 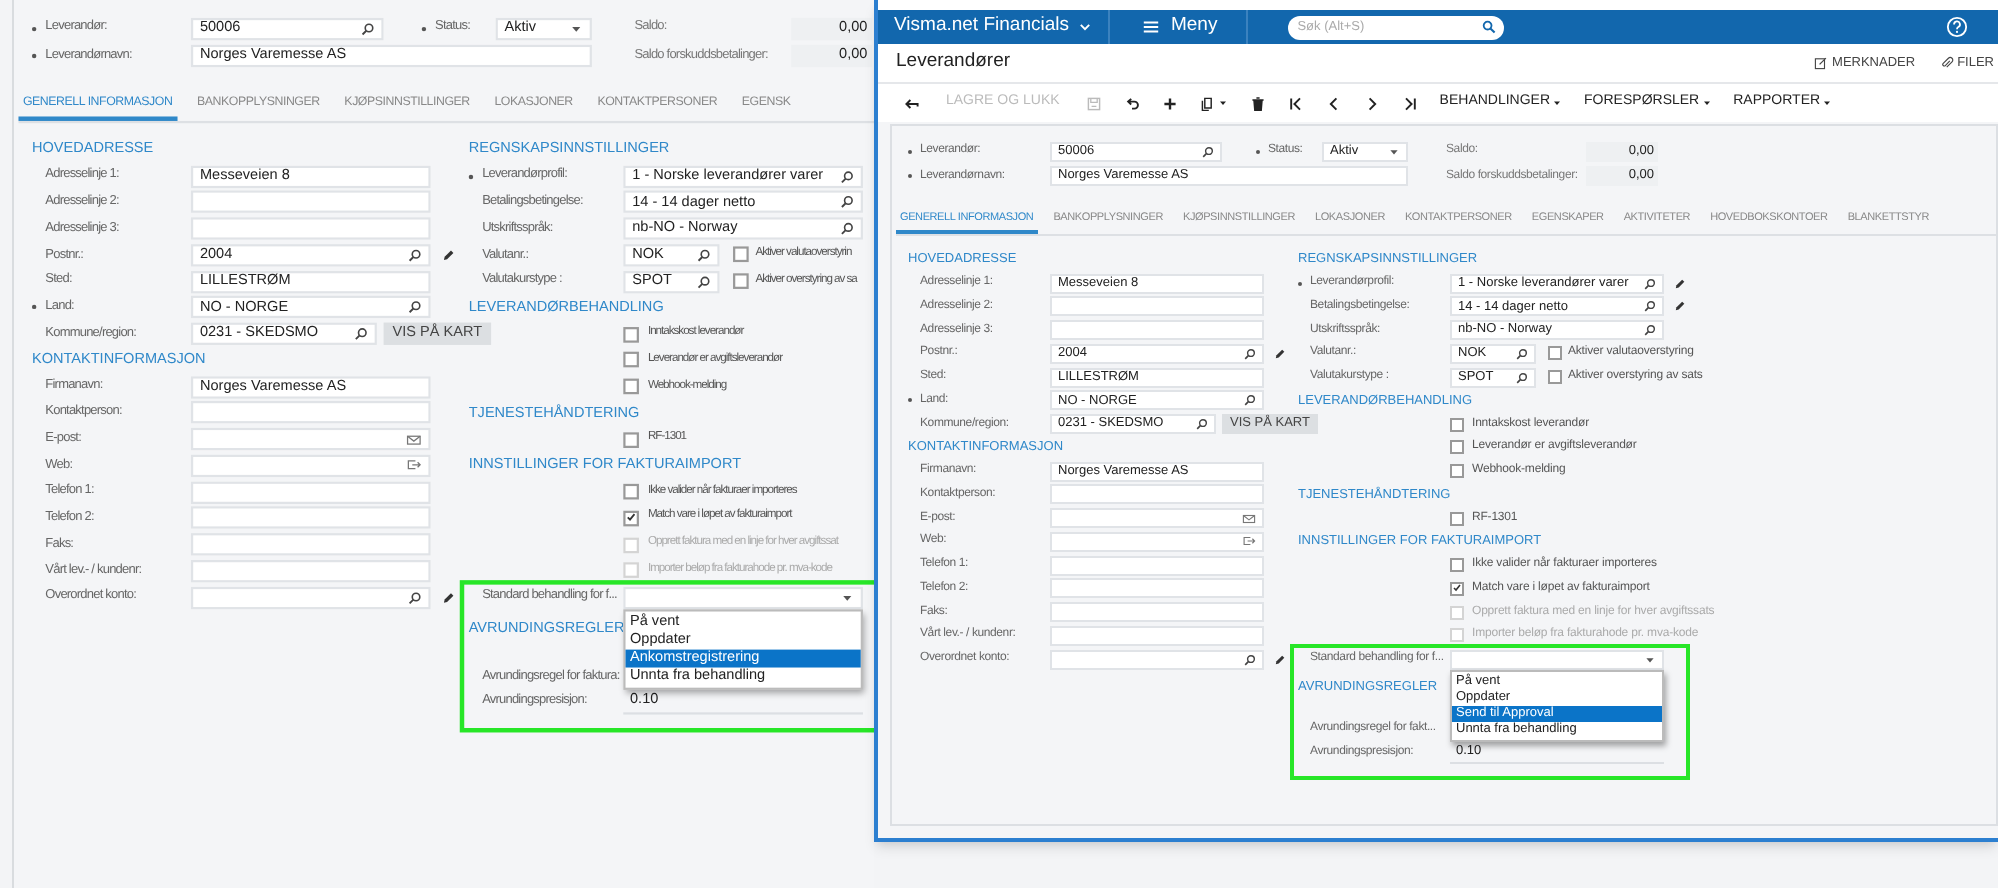 I want to click on first-page-icon, so click(x=1295, y=103).